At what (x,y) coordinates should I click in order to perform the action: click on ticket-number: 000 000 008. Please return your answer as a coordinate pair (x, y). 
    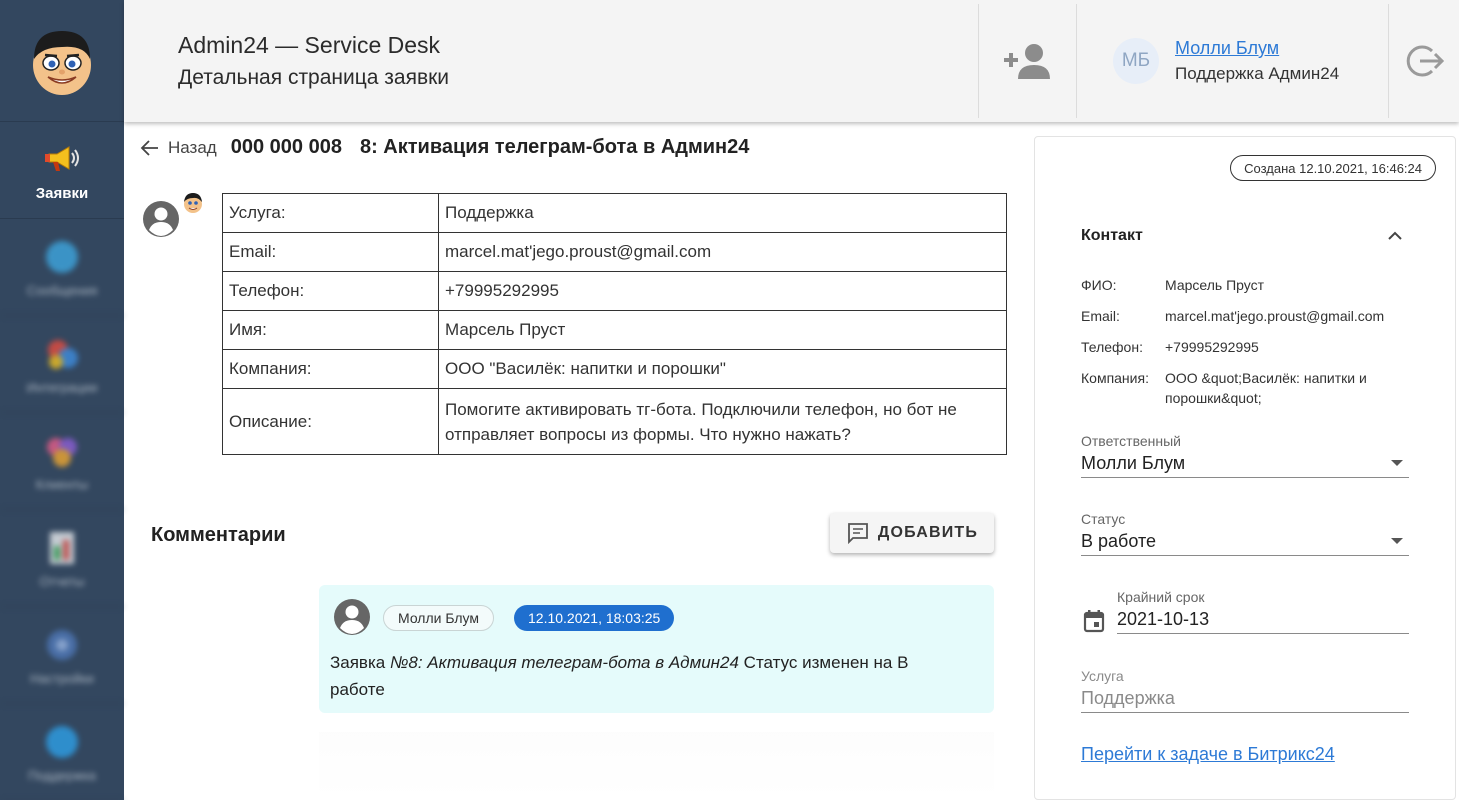
    Looking at the image, I should click on (286, 147).